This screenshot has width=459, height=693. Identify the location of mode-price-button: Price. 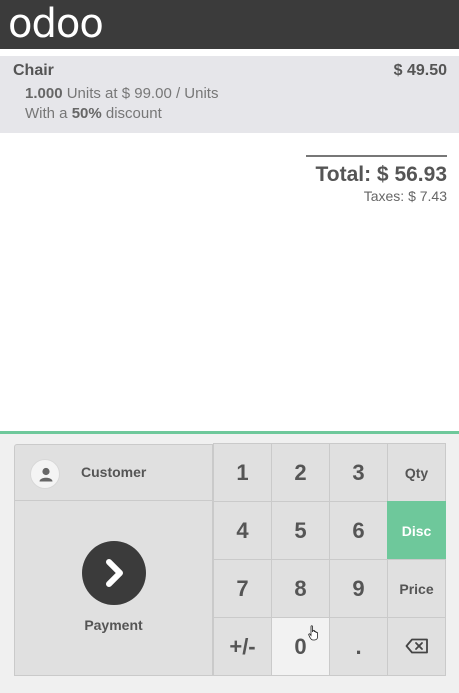
(416, 588).